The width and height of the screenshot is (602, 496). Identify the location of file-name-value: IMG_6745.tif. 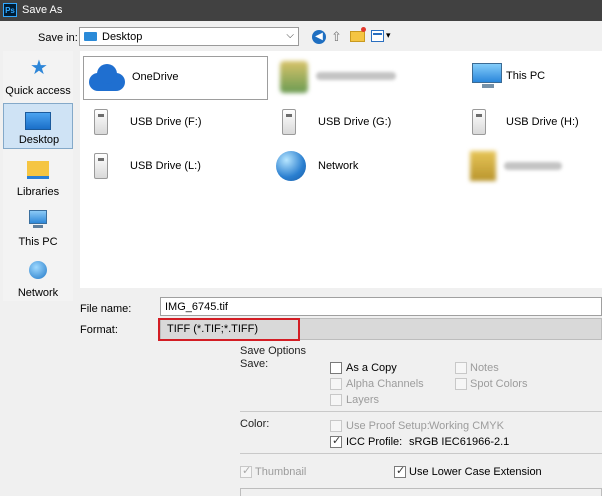
(196, 307).